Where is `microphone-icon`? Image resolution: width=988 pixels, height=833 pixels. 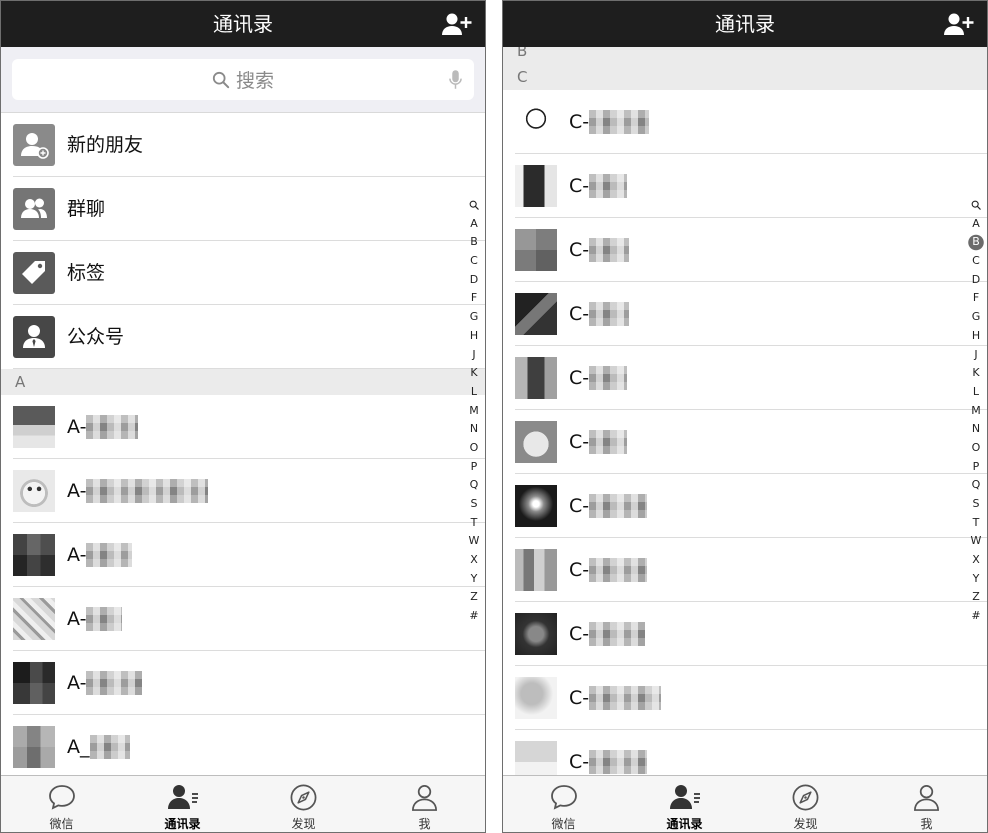
microphone-icon is located at coordinates (455, 79).